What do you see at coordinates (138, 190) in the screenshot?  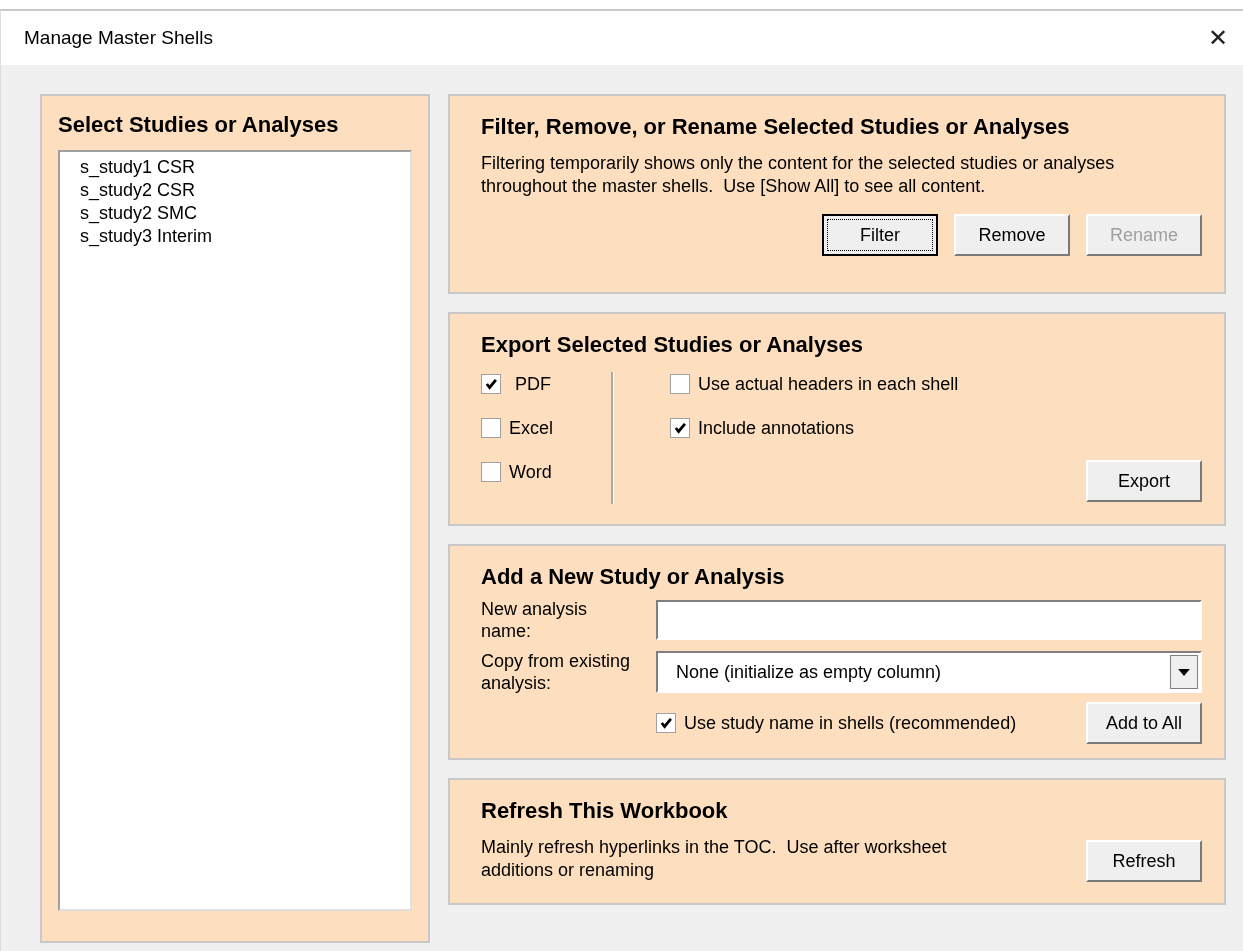 I see `list-item: s_study2 CSR` at bounding box center [138, 190].